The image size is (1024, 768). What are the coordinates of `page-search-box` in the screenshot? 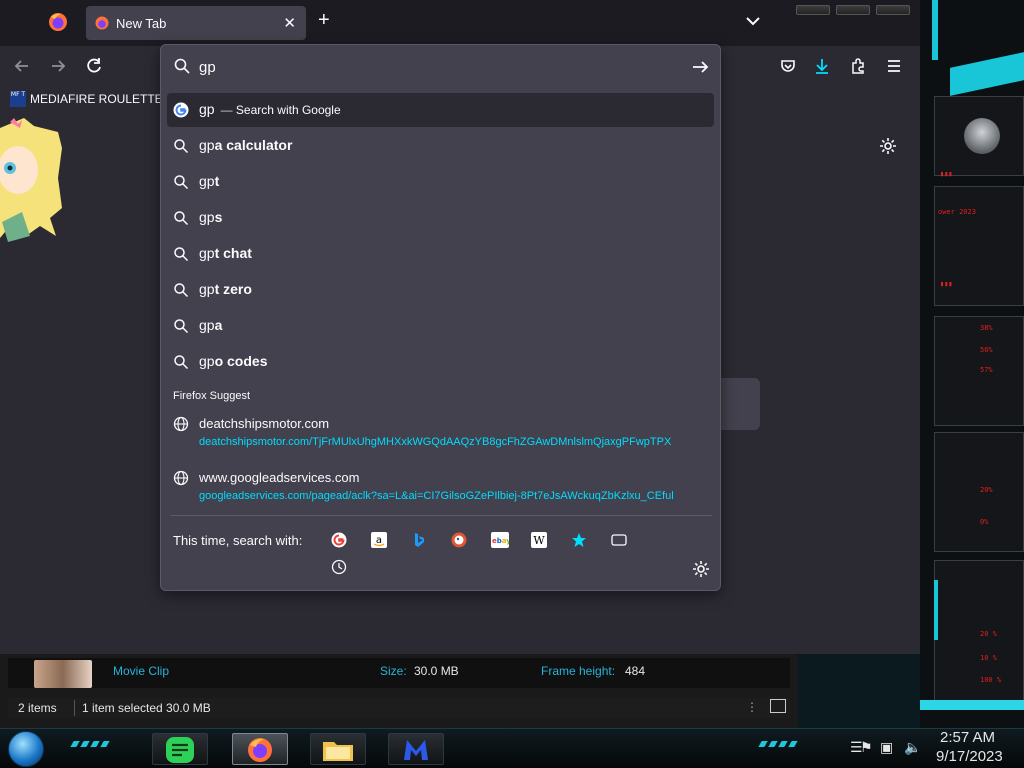 It's located at (738, 404).